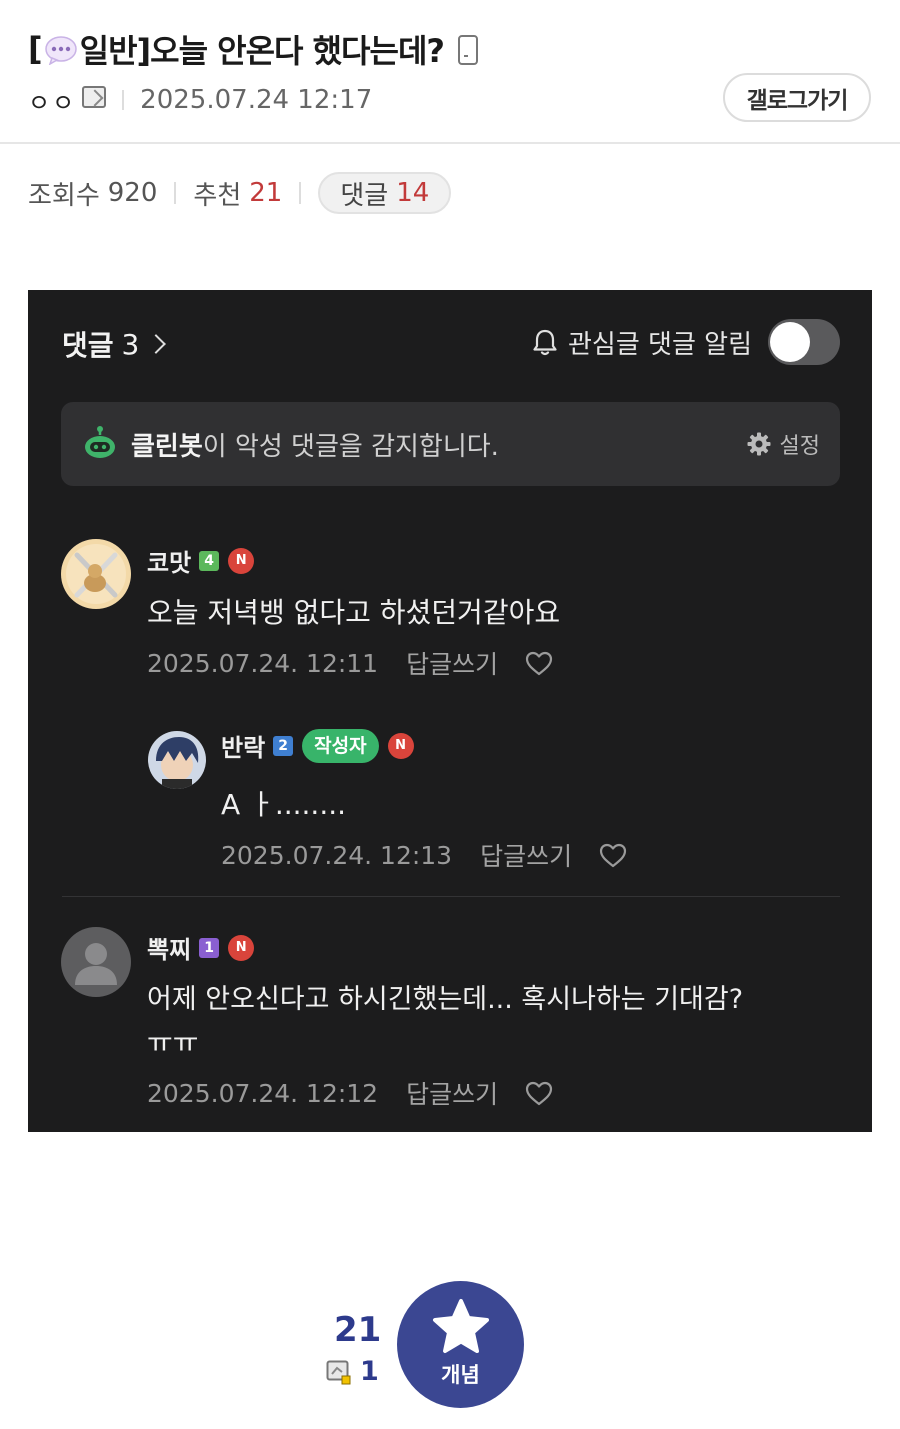  Describe the element at coordinates (35, 49) in the screenshot. I see `title-bracket: [` at that location.